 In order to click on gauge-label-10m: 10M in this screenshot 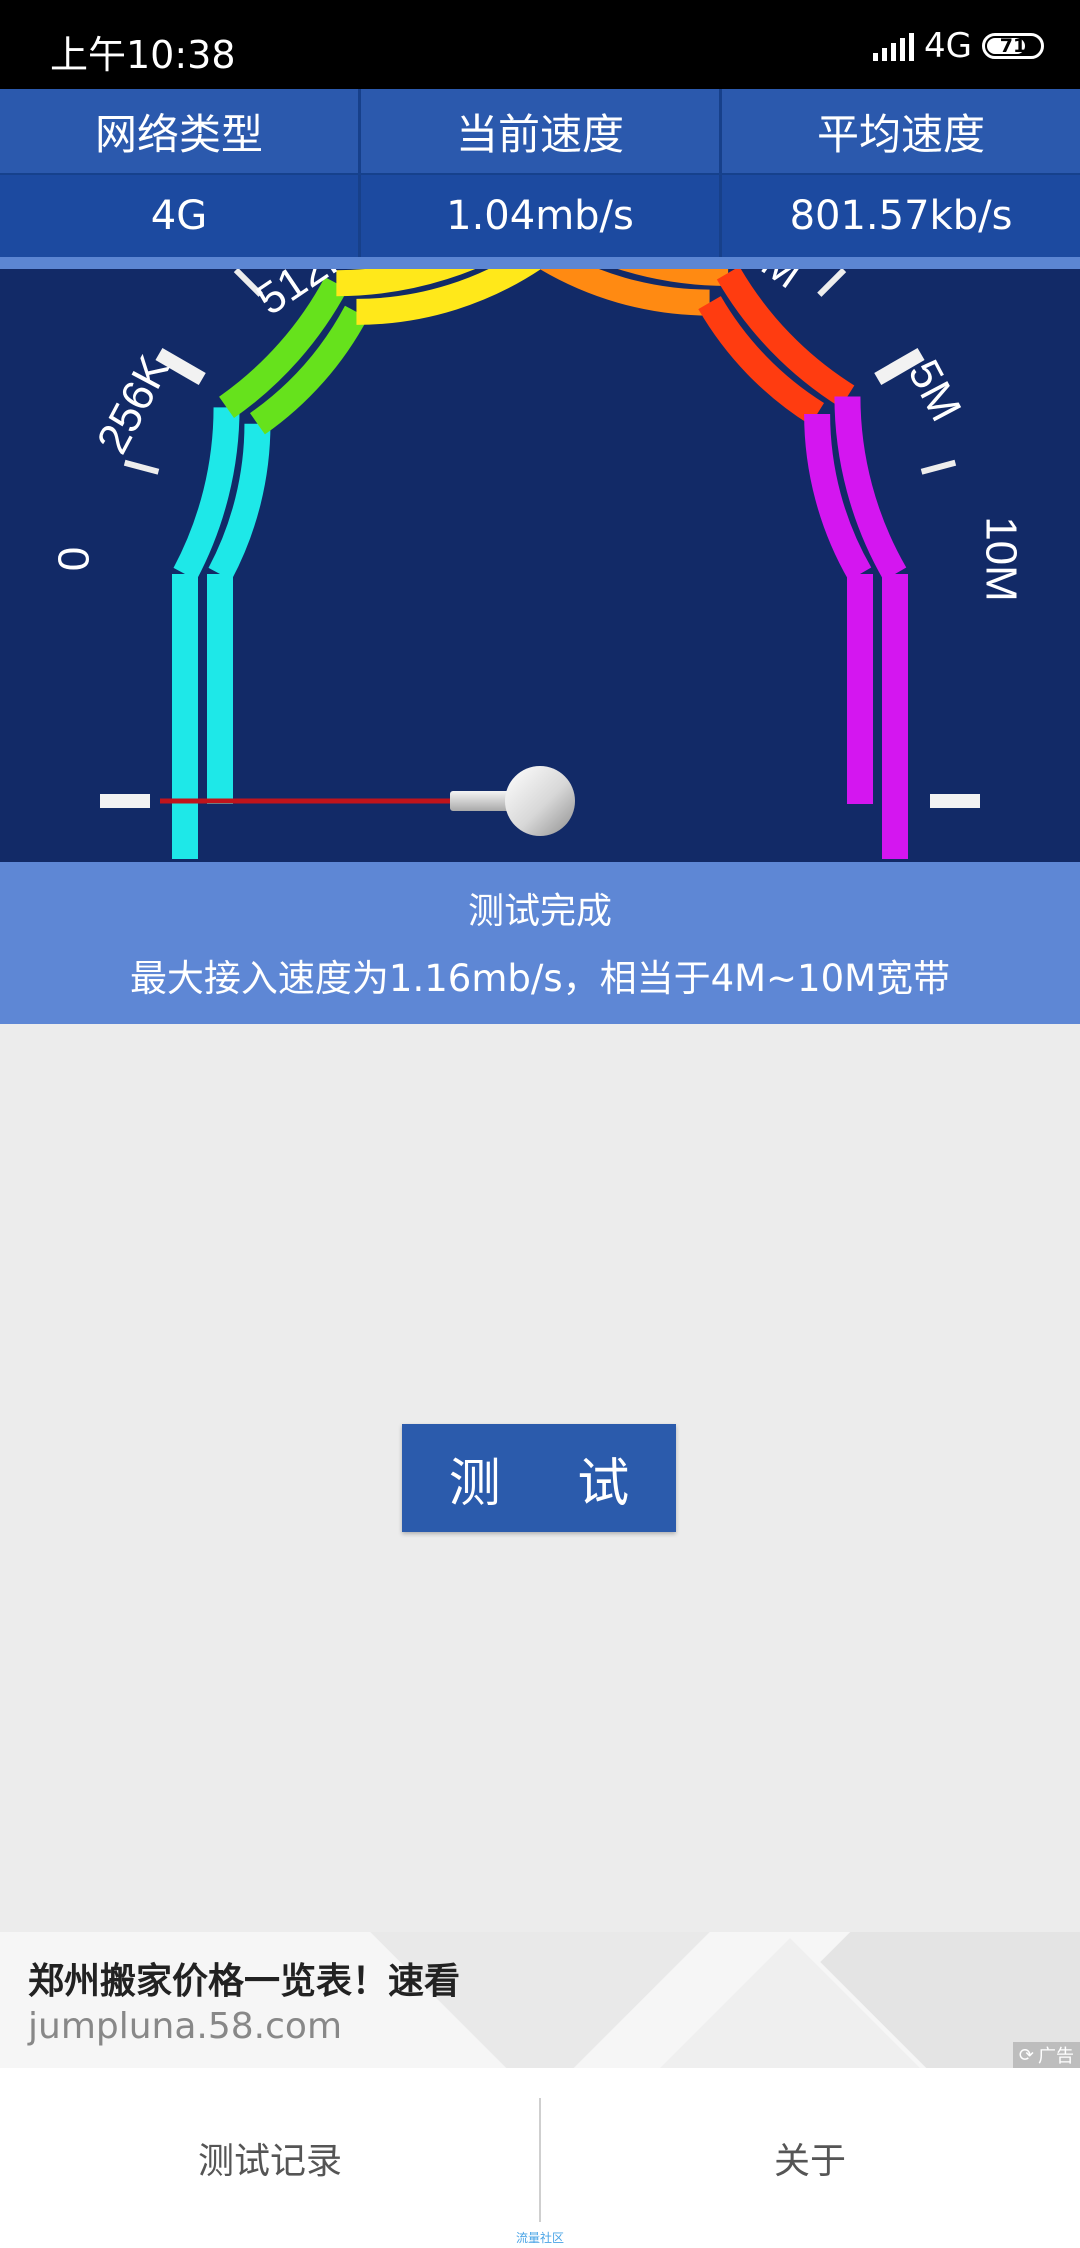, I will do `click(1000, 559)`.